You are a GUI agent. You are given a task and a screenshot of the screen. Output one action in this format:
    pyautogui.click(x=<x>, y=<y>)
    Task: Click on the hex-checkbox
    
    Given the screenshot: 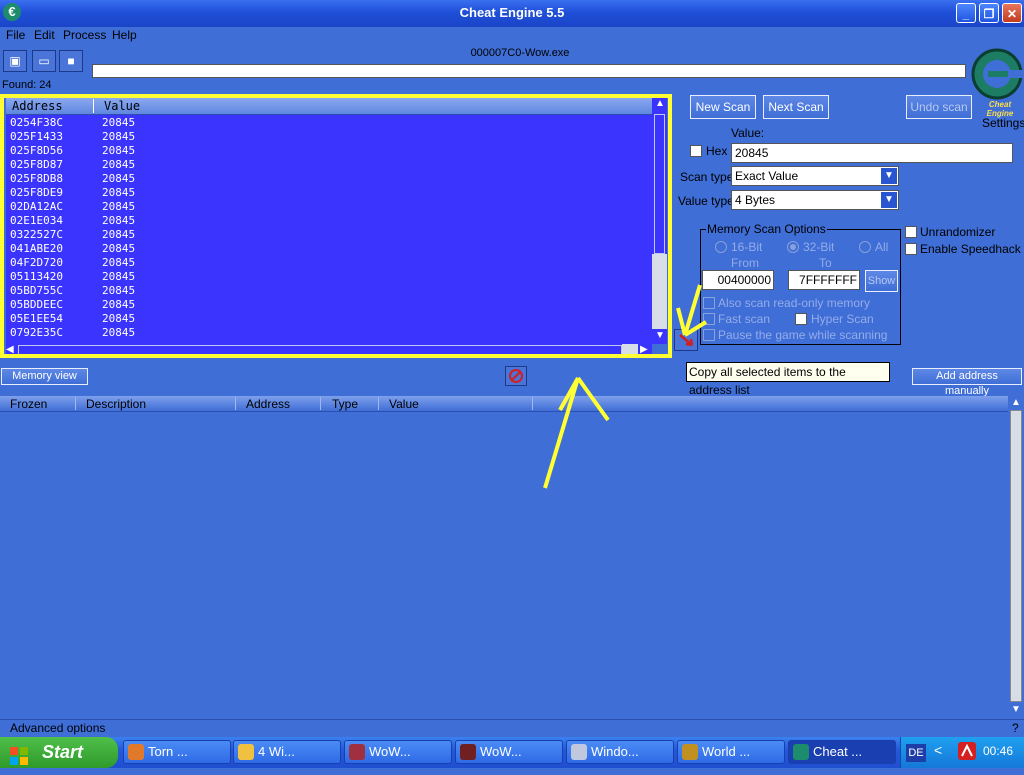 What is the action you would take?
    pyautogui.click(x=696, y=151)
    